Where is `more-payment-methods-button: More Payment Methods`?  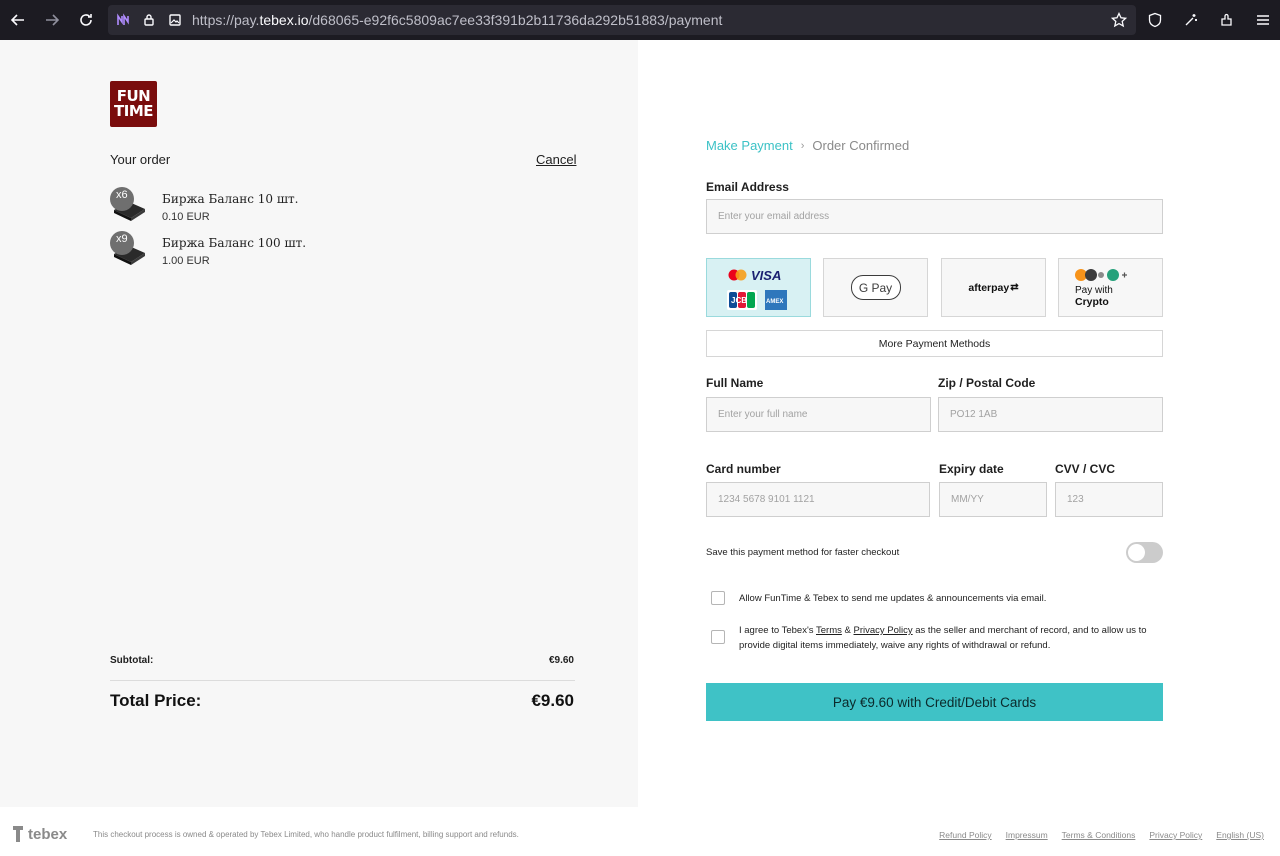 more-payment-methods-button: More Payment Methods is located at coordinates (934, 343).